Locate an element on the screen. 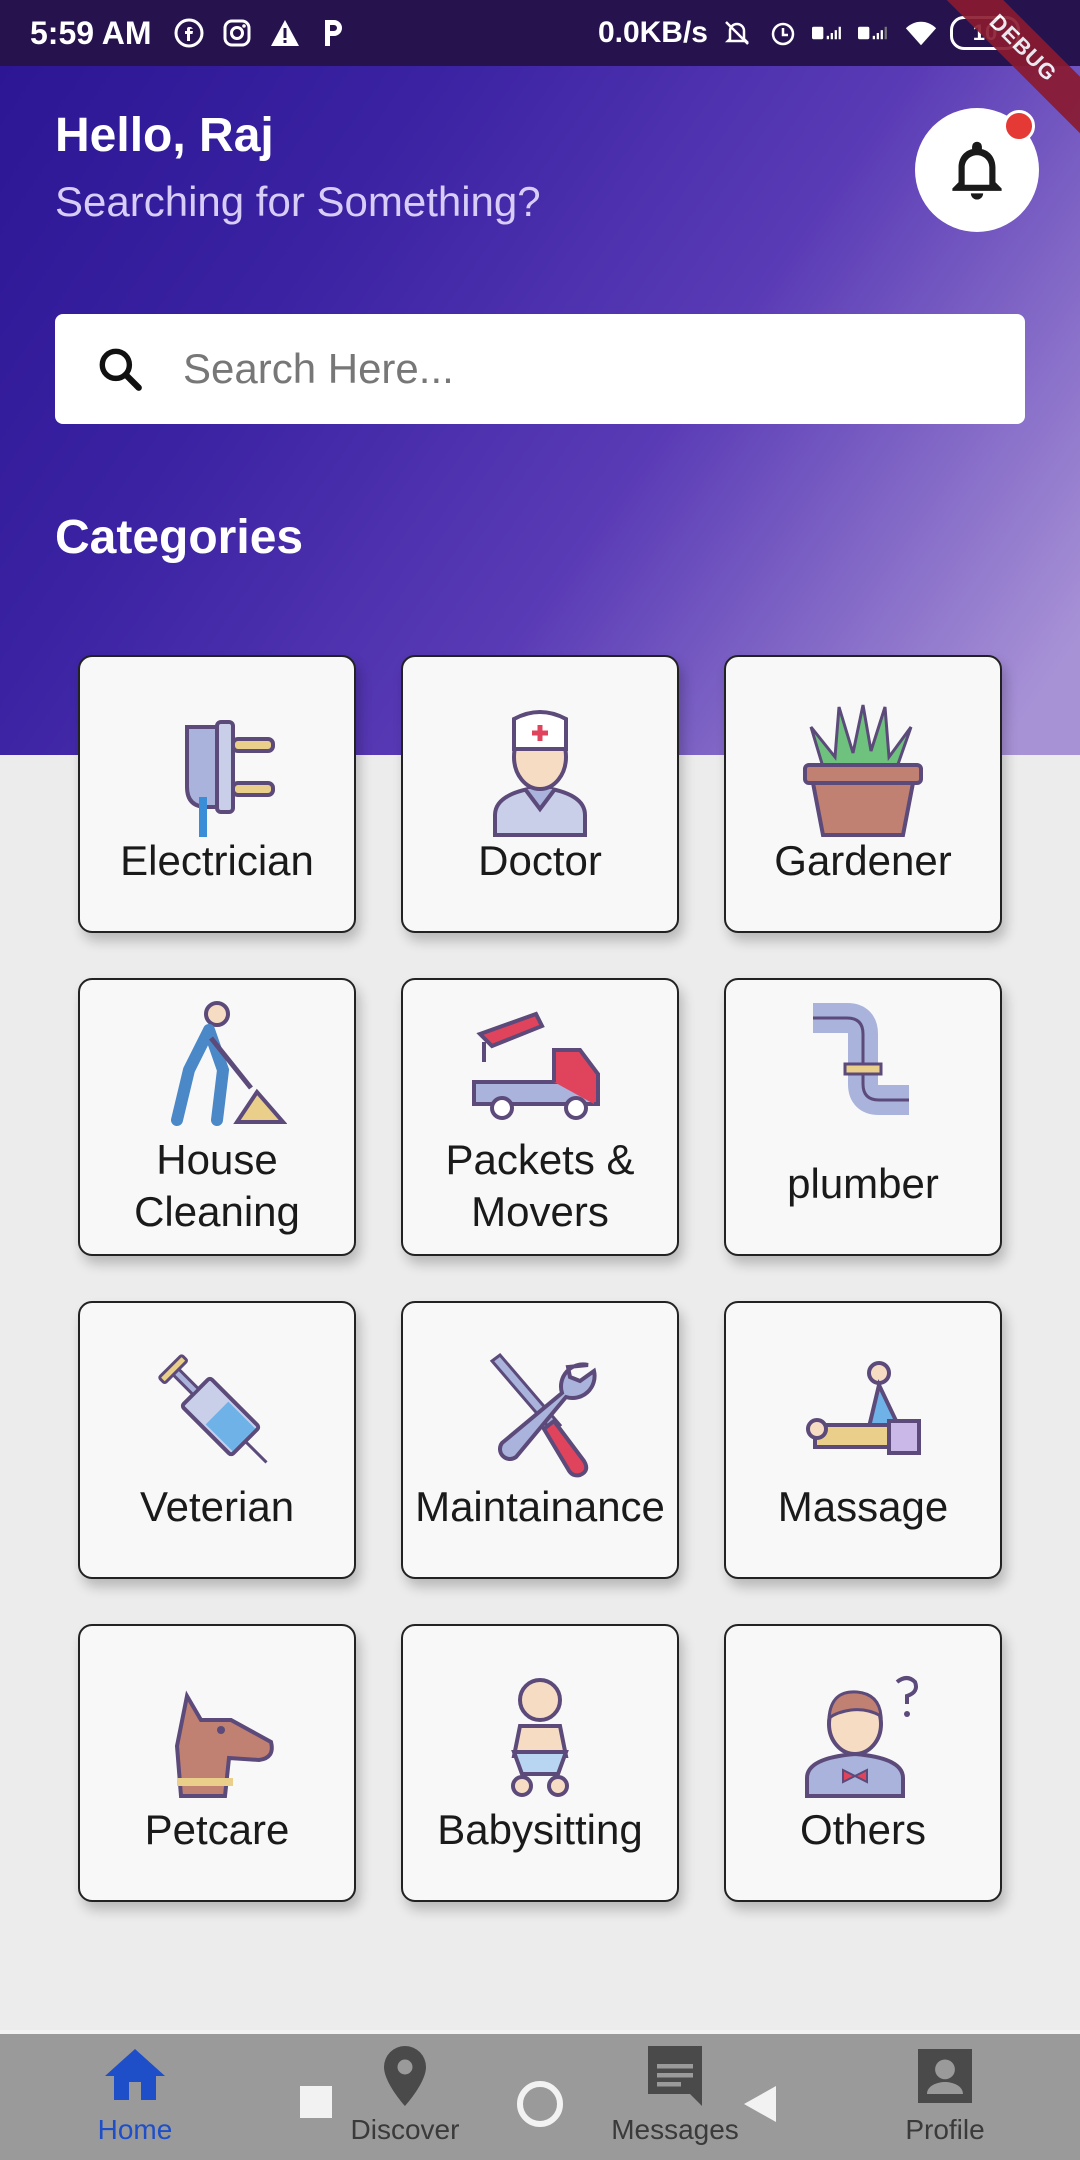 The image size is (1080, 2160). pipe-icon is located at coordinates (861, 1059).